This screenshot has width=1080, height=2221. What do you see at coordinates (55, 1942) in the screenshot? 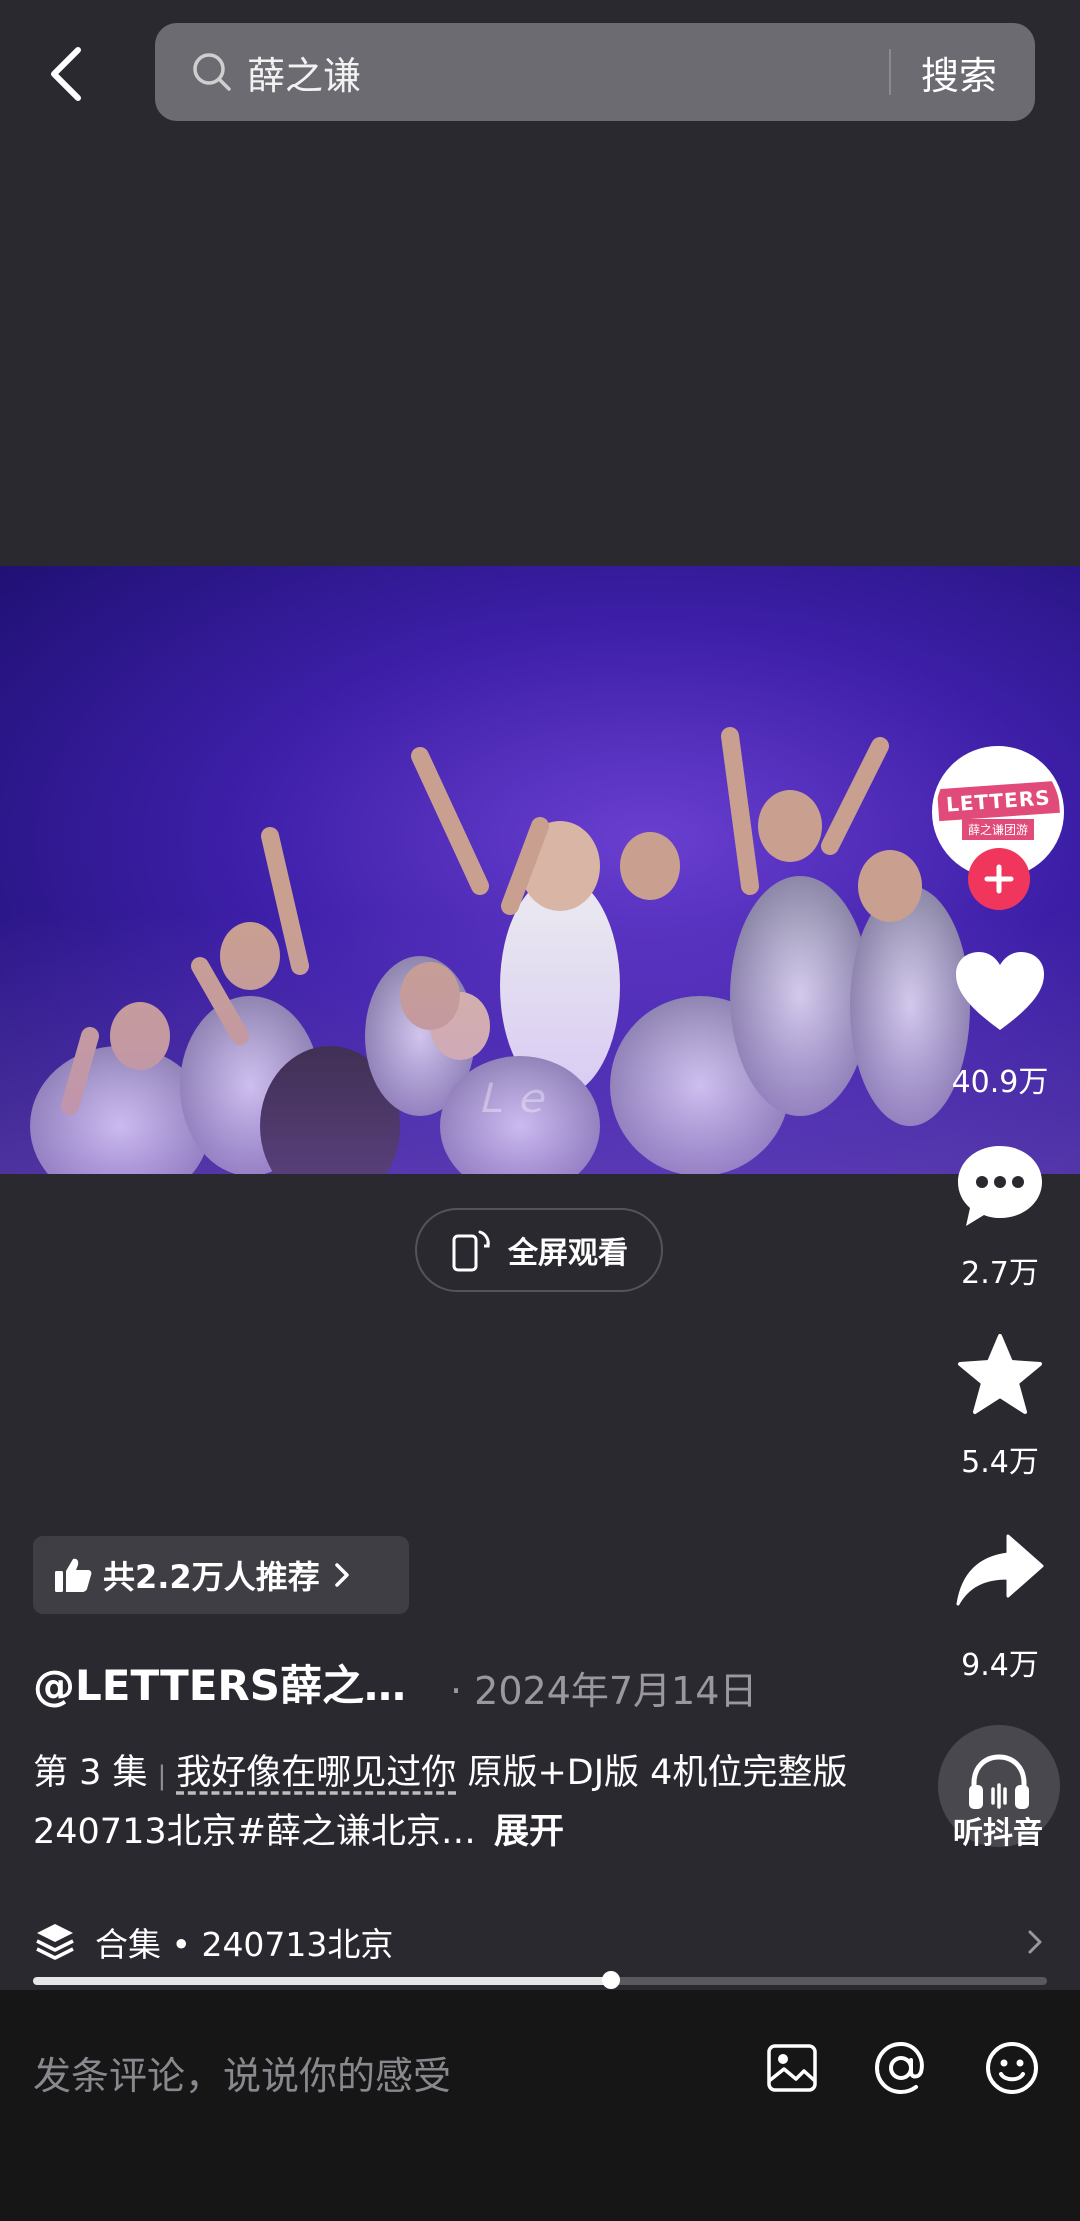
I see `layers-icon` at bounding box center [55, 1942].